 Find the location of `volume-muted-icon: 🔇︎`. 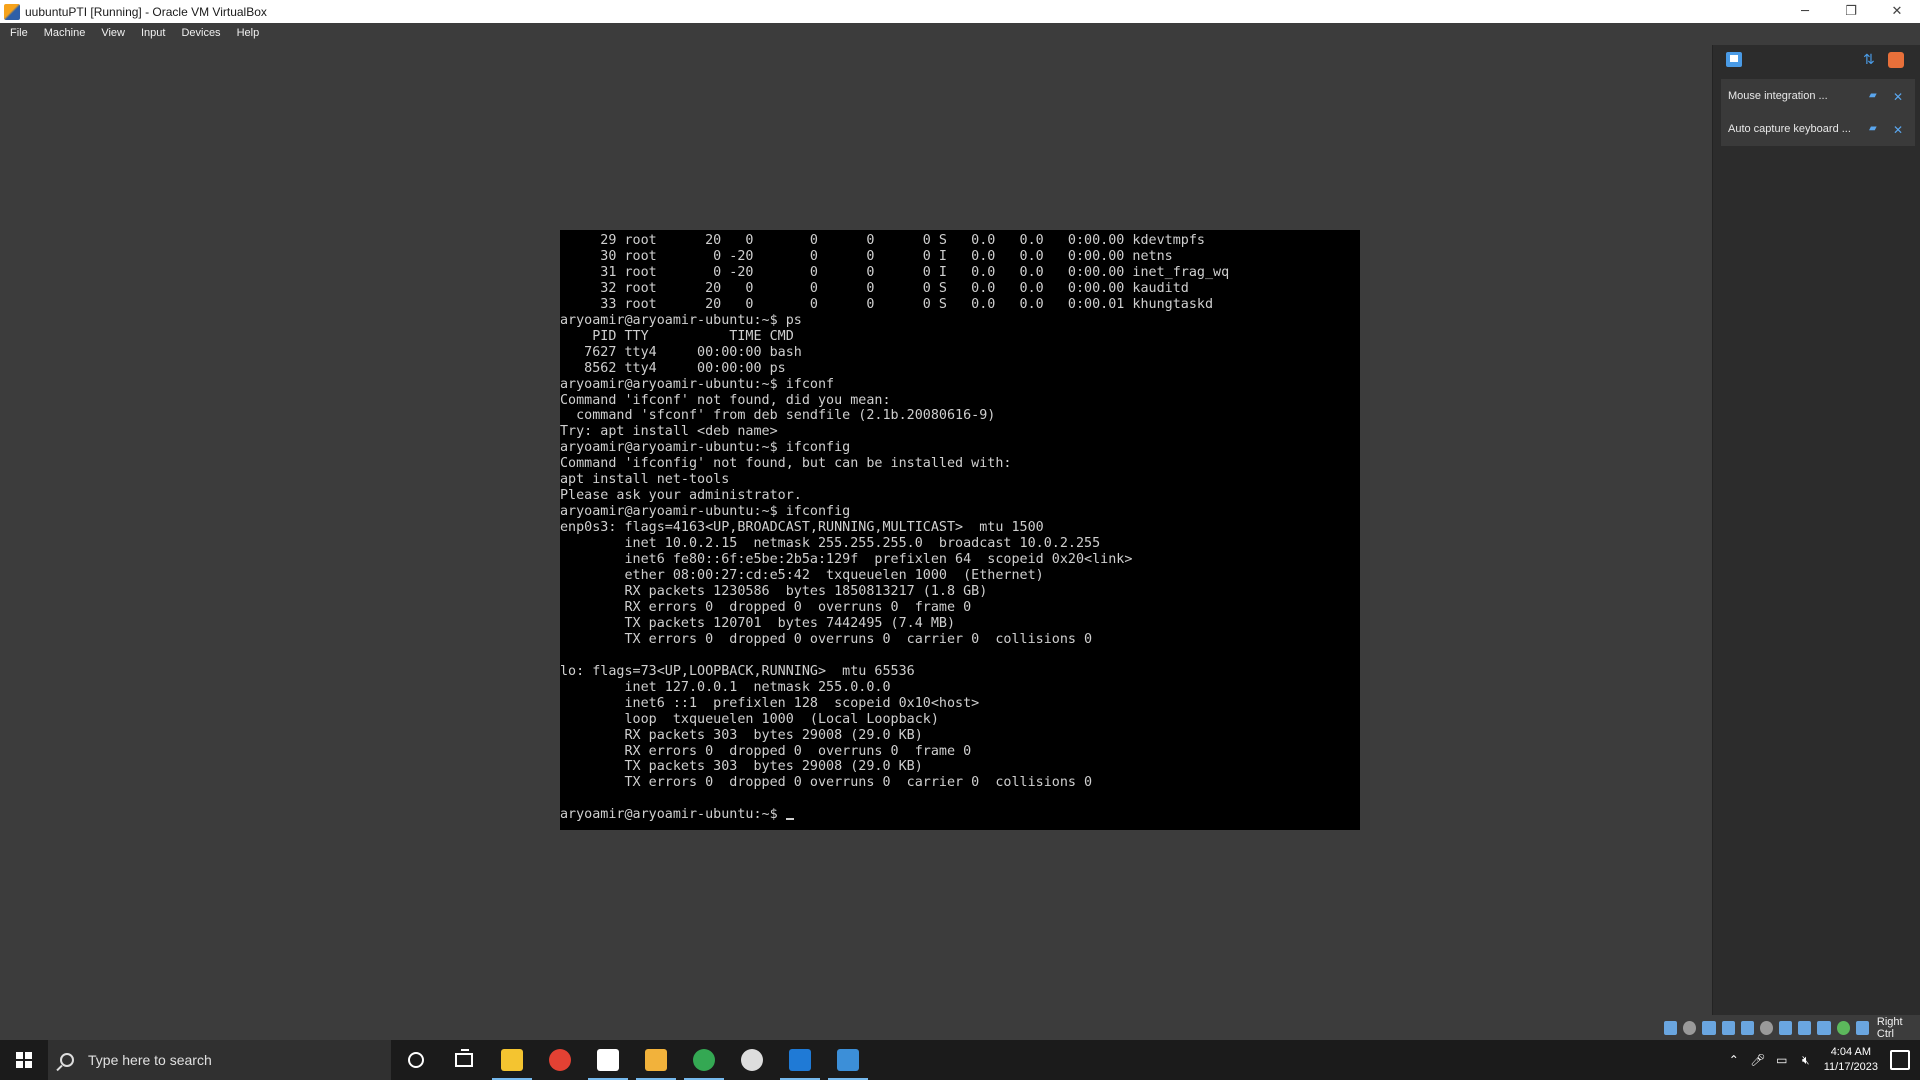

volume-muted-icon: 🔇︎ is located at coordinates (1806, 1060).